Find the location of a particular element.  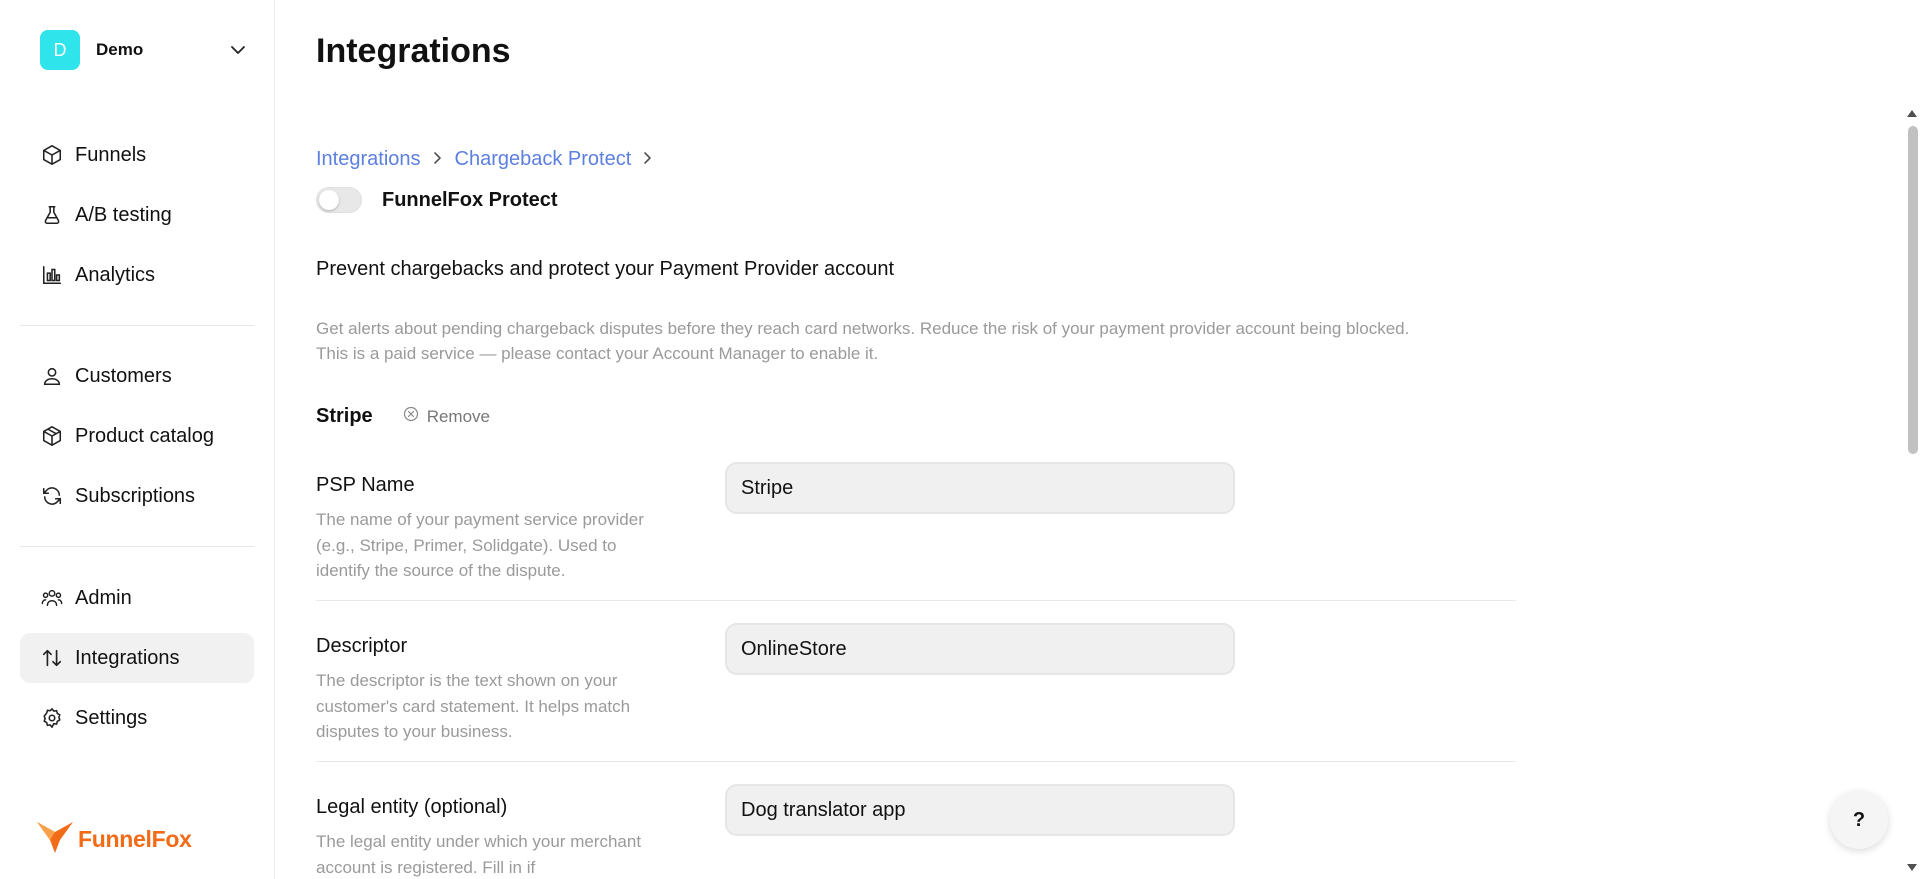

gear-icon is located at coordinates (52, 718).